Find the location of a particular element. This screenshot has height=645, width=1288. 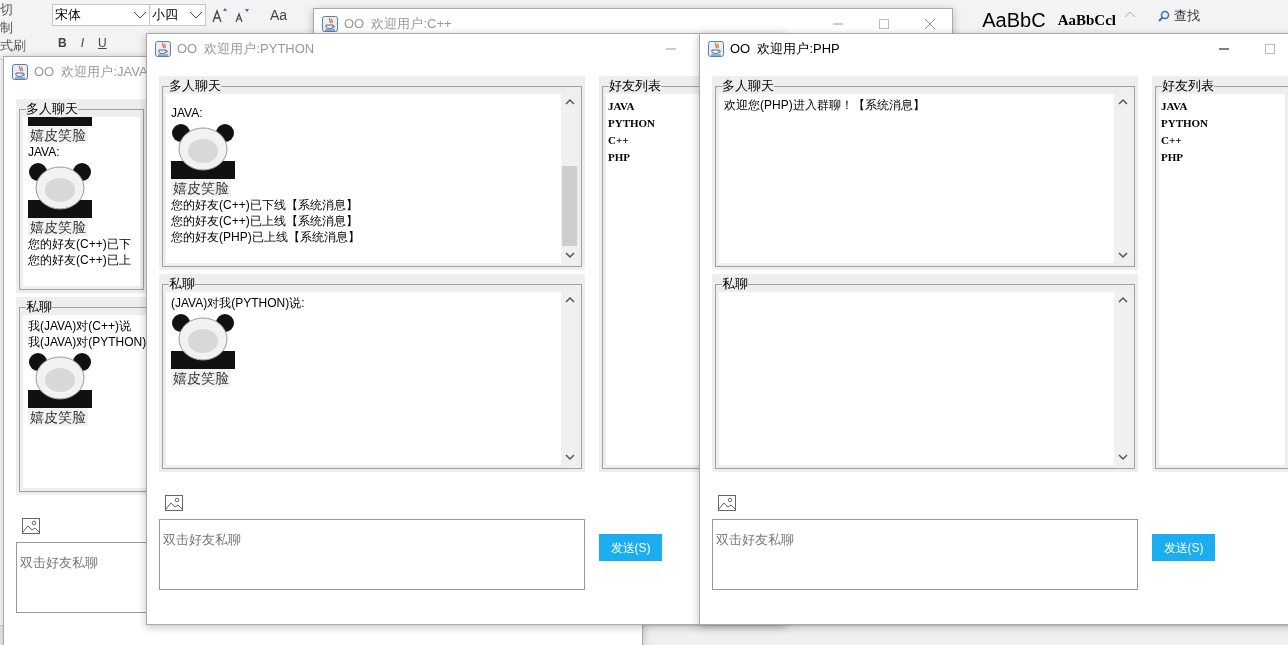

format-button: U is located at coordinates (102, 43).